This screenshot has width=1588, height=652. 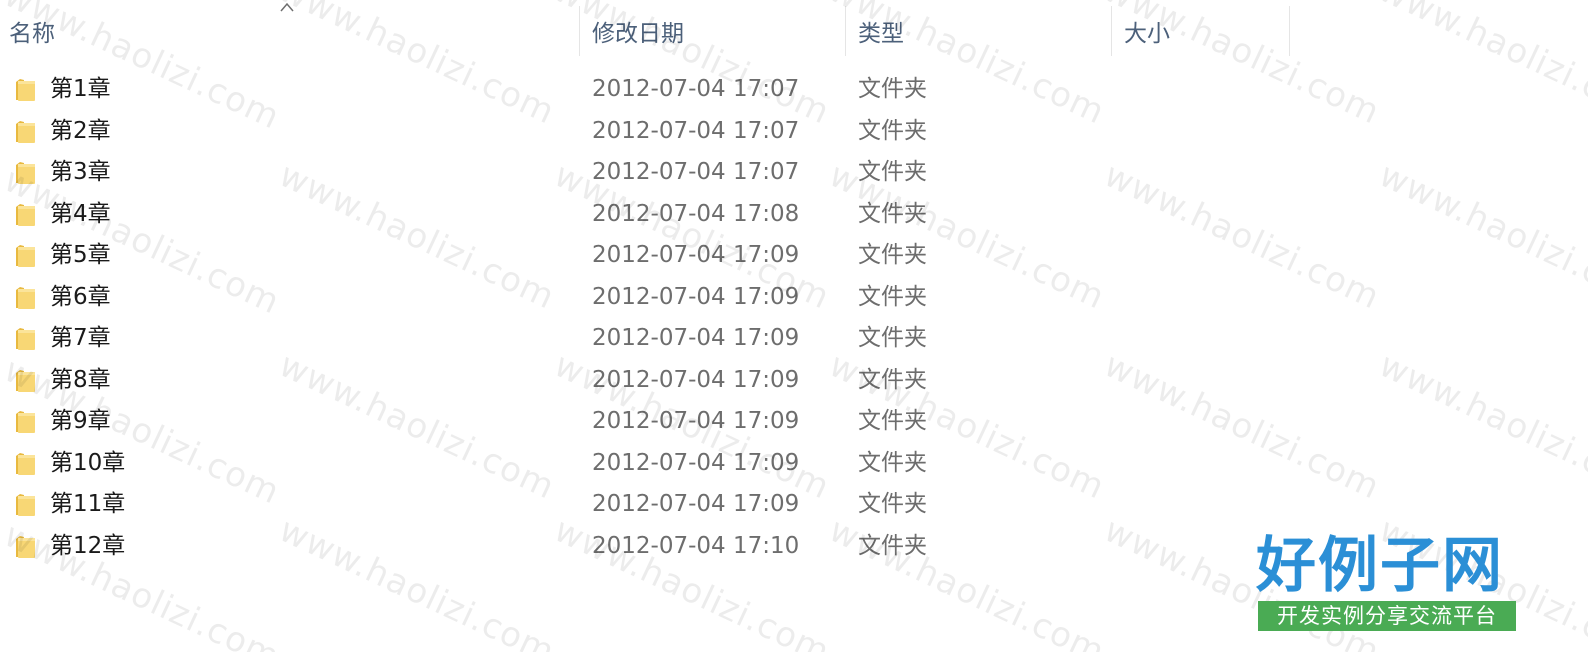 What do you see at coordinates (713, 31) in the screenshot?
I see `column-header-date: 修改日期` at bounding box center [713, 31].